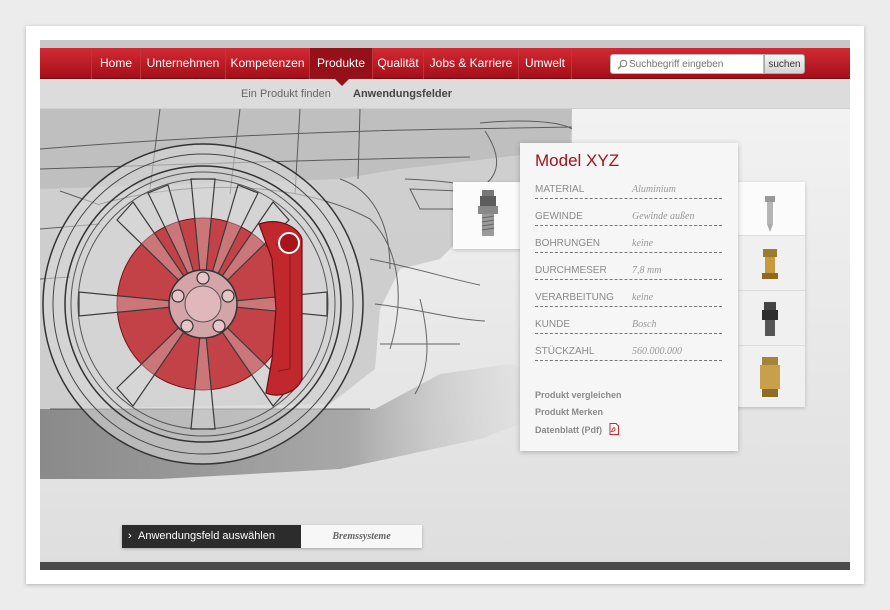 The height and width of the screenshot is (610, 890). What do you see at coordinates (286, 94) in the screenshot?
I see `subnav-item-produkt-finden: Ein Produkt finden` at bounding box center [286, 94].